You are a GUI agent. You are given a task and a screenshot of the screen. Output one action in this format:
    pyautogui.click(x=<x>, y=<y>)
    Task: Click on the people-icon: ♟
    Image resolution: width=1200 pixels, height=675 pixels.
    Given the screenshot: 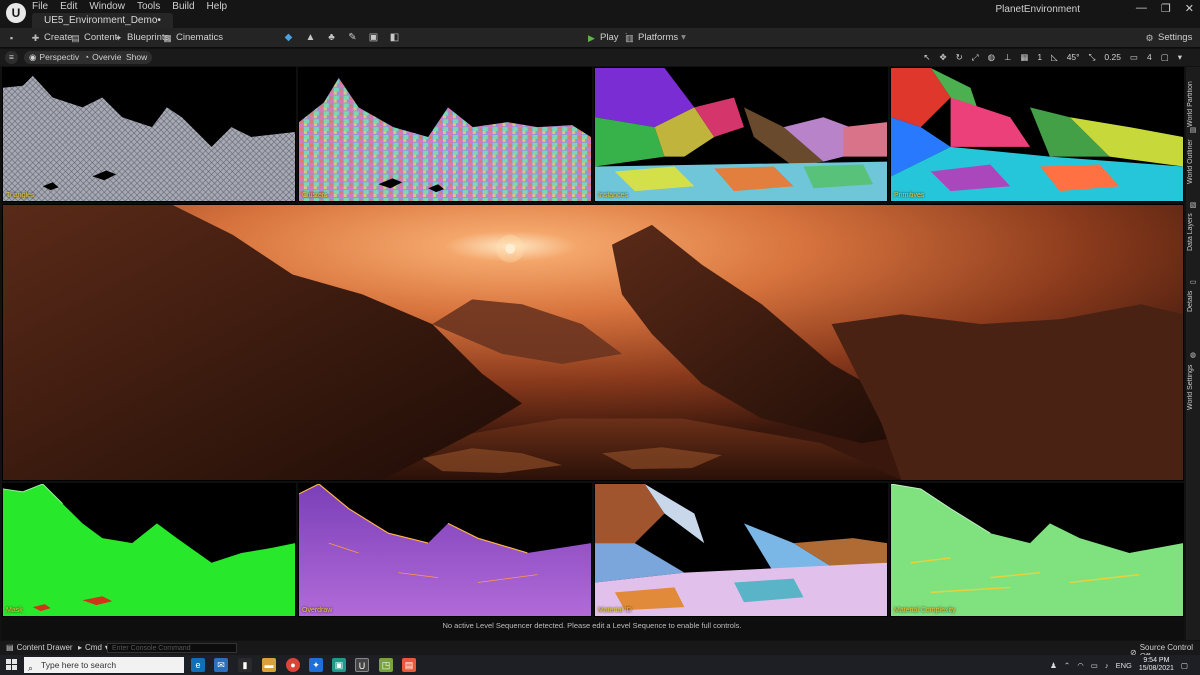 What is the action you would take?
    pyautogui.click(x=1053, y=665)
    